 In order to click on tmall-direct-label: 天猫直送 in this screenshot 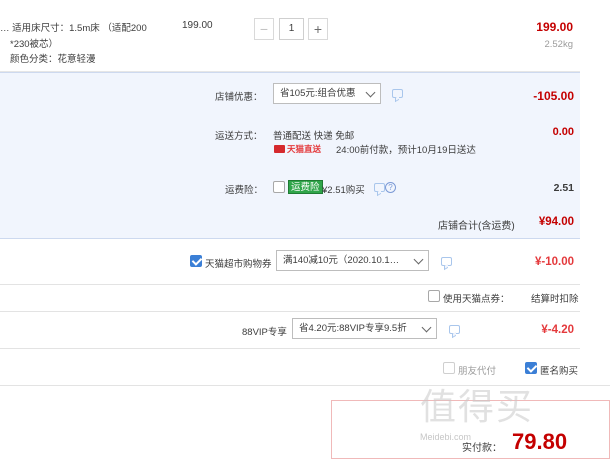, I will do `click(304, 149)`.